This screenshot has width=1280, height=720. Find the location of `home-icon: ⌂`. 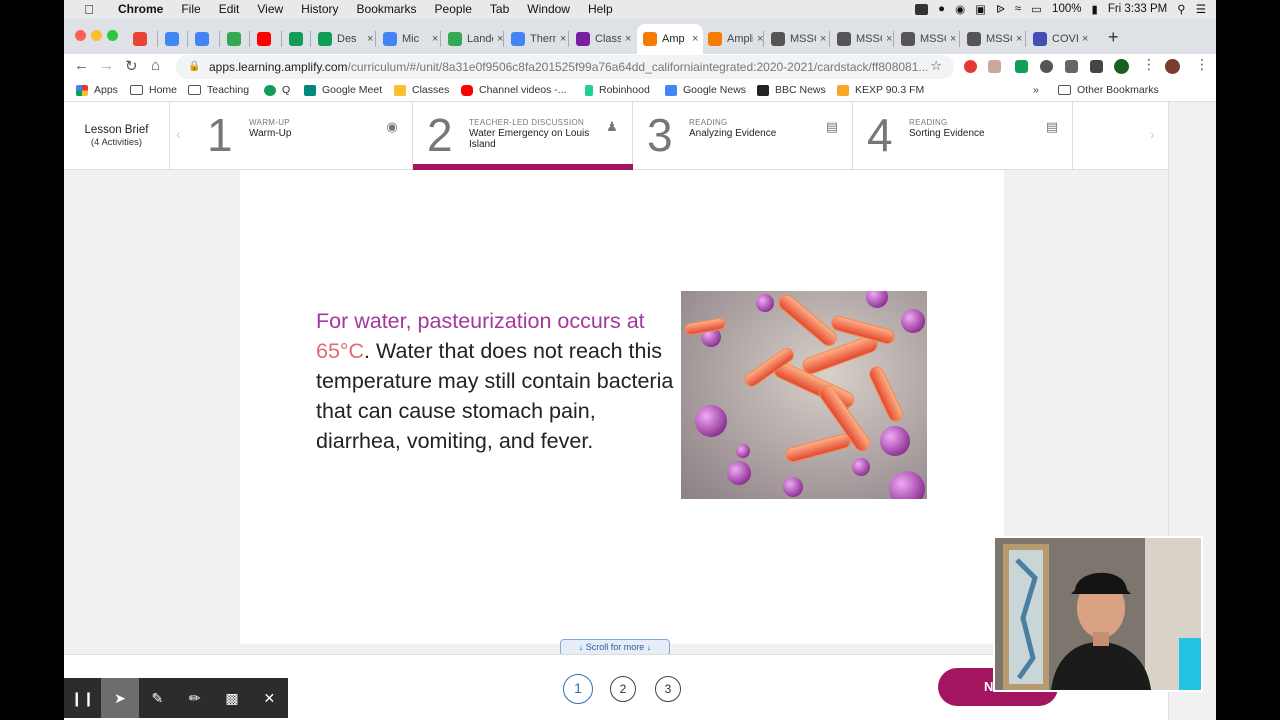

home-icon: ⌂ is located at coordinates (155, 65).